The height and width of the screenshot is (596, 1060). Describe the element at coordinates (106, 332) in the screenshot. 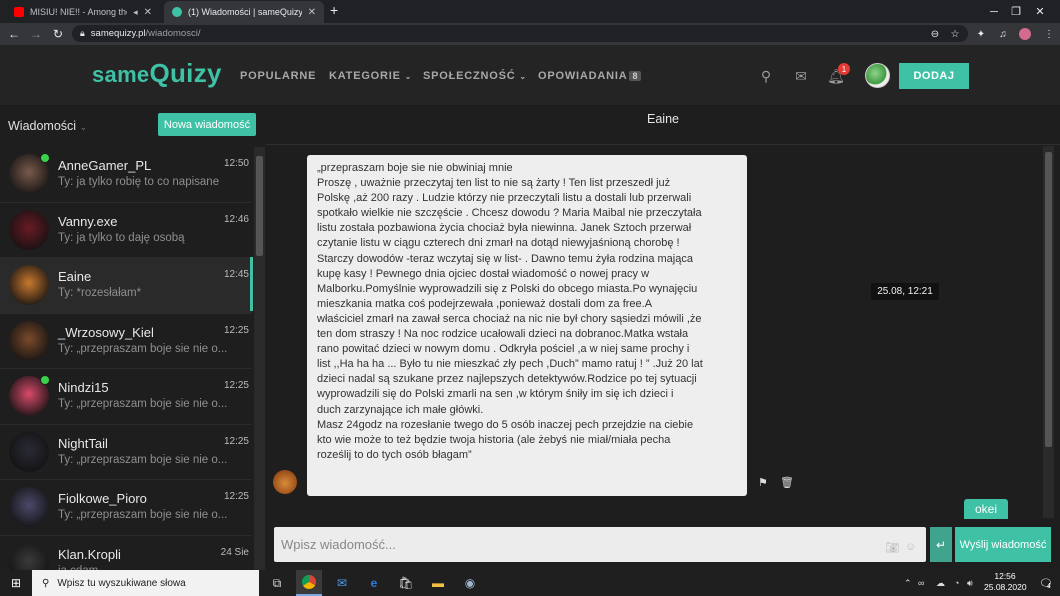

I see `conversation-name: _Wrzosowy_Kiel` at that location.